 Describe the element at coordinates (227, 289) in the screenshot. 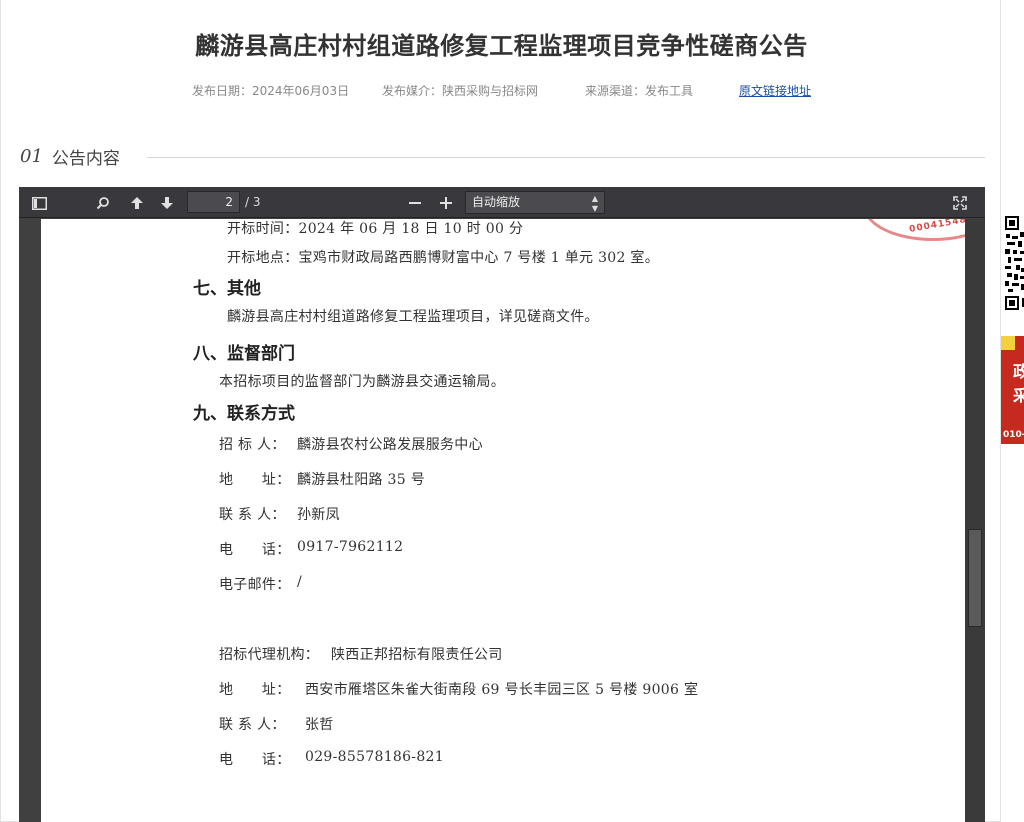

I see `section-7-title: 七、其他` at that location.